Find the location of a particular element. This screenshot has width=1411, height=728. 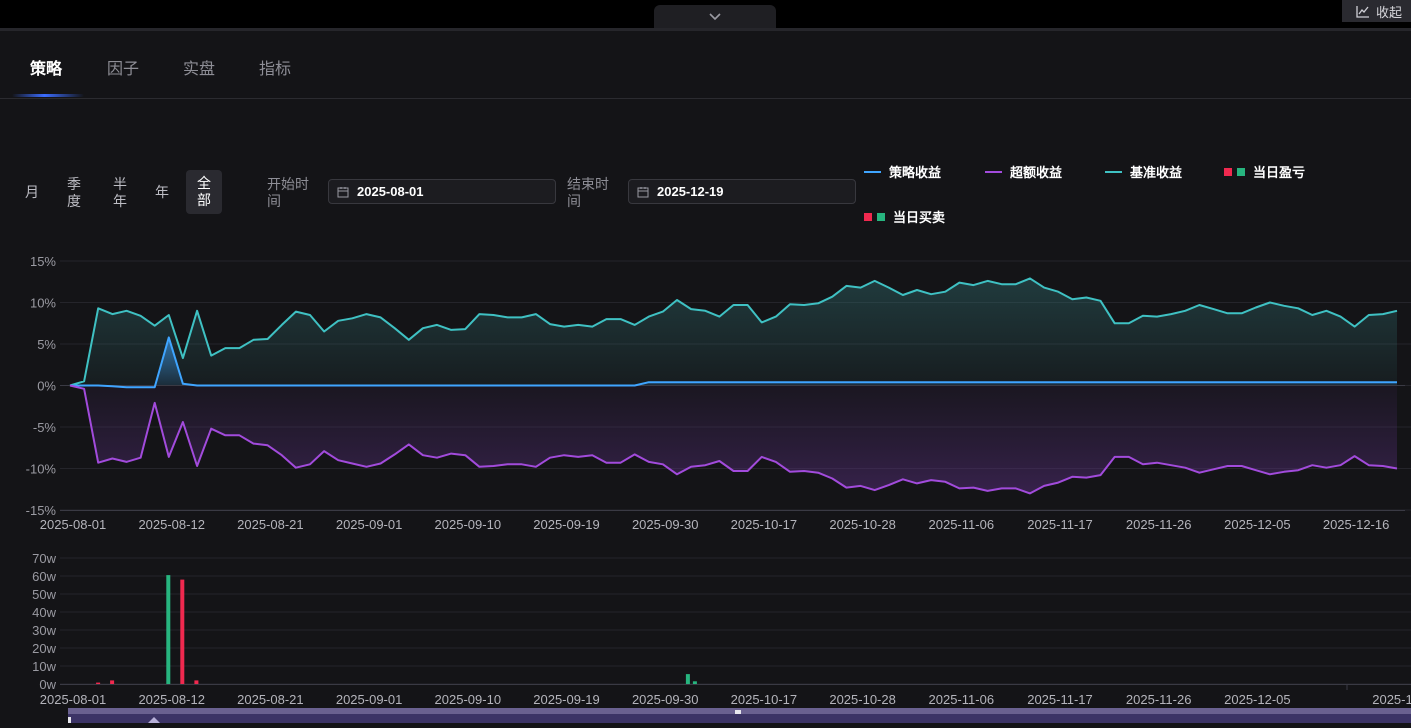

legend-label: 基准收益 is located at coordinates (1156, 172).